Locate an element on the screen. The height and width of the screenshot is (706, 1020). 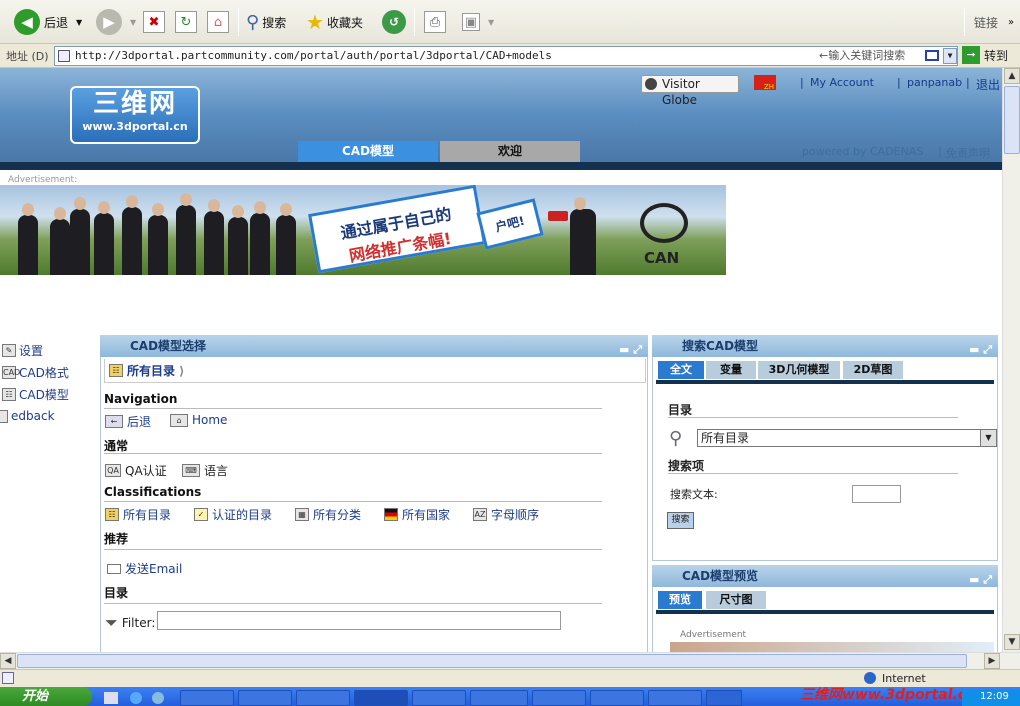
all-catalogs-link: ☷ 所有目录 is located at coordinates (138, 514).